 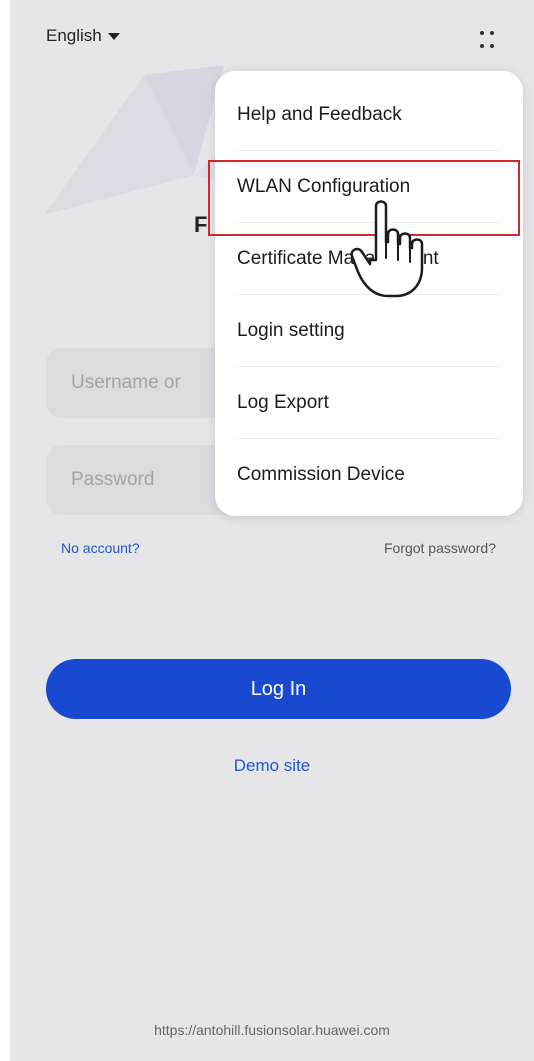 I want to click on menu-item-log-export: Log Export, so click(x=369, y=403).